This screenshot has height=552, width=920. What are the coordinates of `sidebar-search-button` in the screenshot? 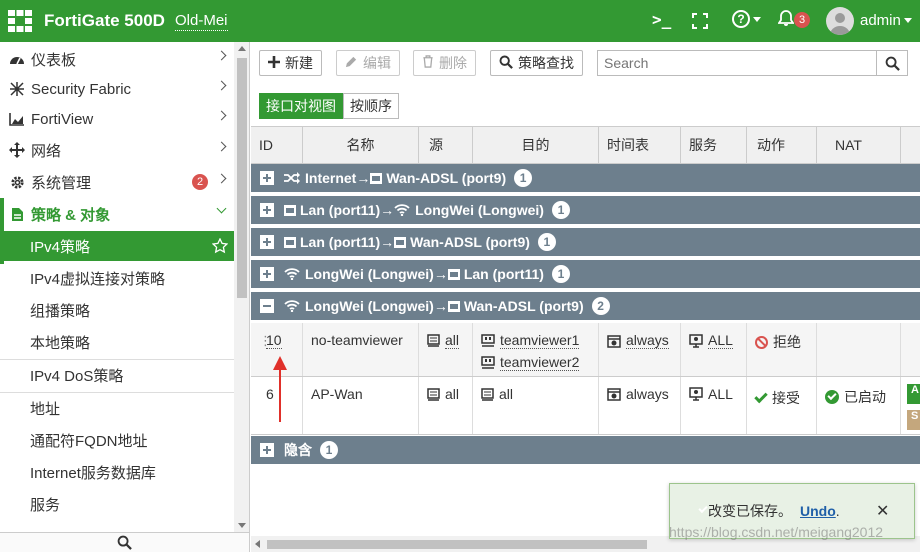 It's located at (124, 542).